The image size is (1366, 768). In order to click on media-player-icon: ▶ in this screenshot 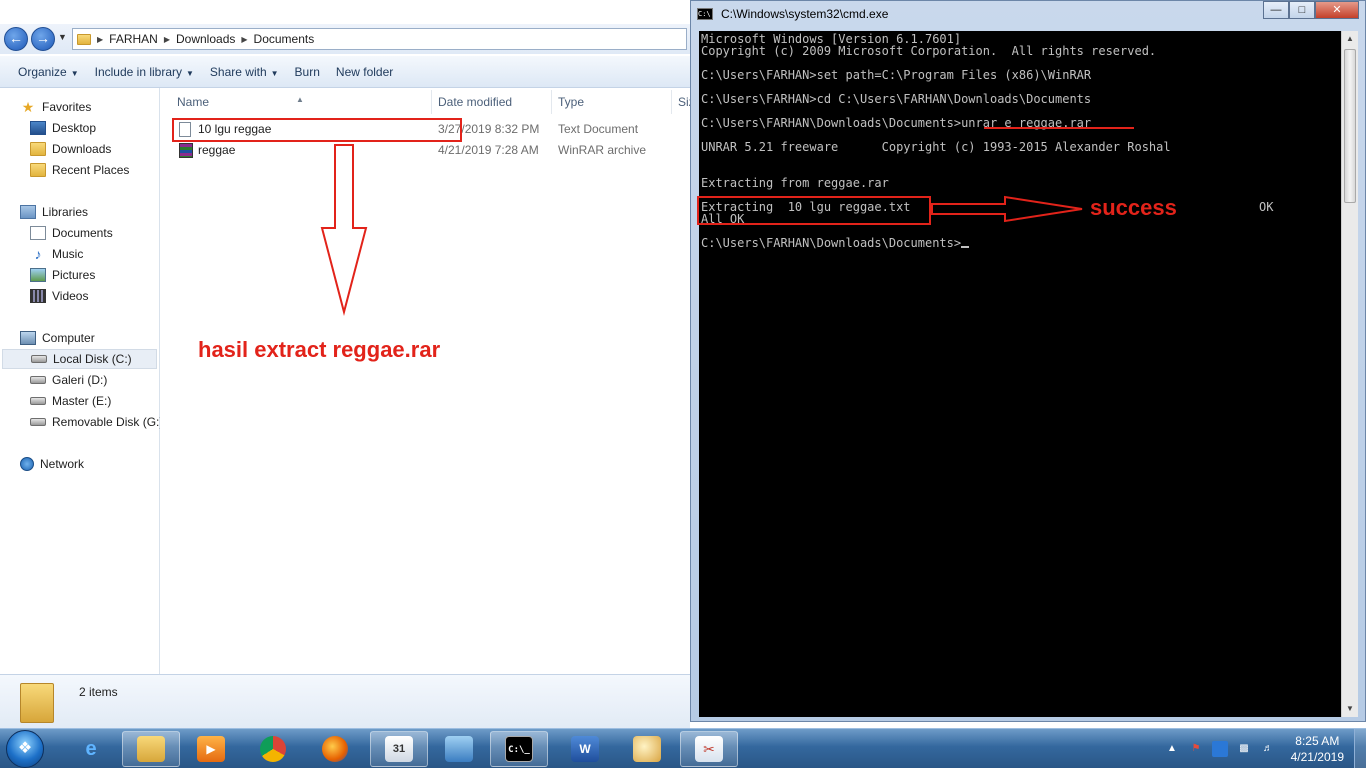, I will do `click(211, 749)`.